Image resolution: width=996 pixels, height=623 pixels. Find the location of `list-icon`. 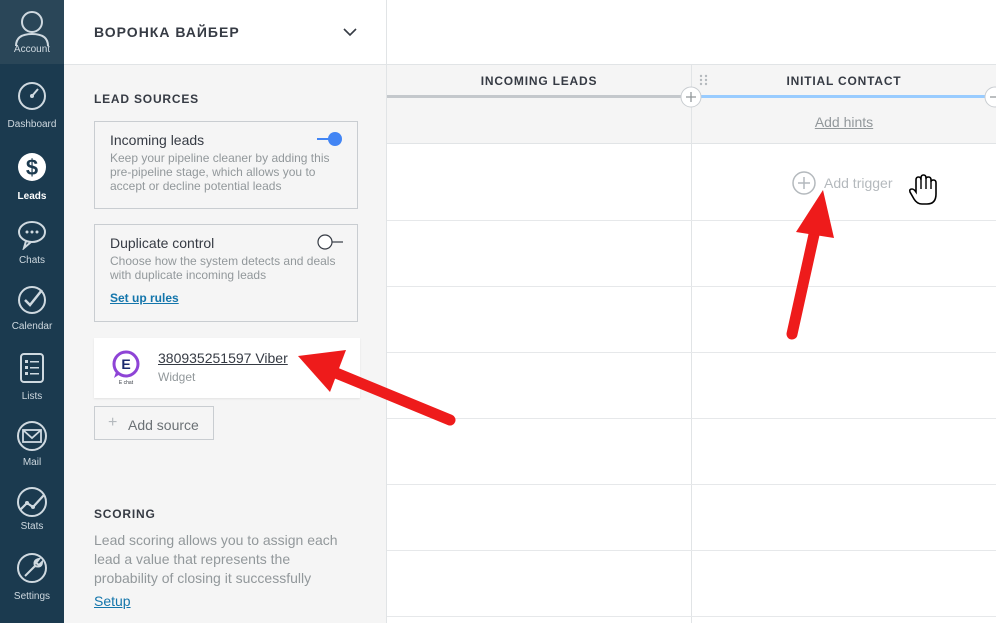

list-icon is located at coordinates (32, 368).